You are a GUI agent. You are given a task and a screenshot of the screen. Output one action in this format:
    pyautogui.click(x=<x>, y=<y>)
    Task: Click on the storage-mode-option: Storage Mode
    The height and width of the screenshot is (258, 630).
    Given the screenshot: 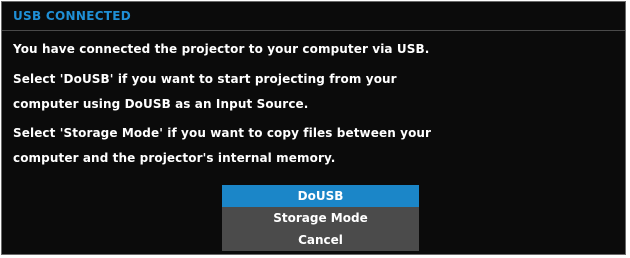 What is the action you would take?
    pyautogui.click(x=320, y=218)
    